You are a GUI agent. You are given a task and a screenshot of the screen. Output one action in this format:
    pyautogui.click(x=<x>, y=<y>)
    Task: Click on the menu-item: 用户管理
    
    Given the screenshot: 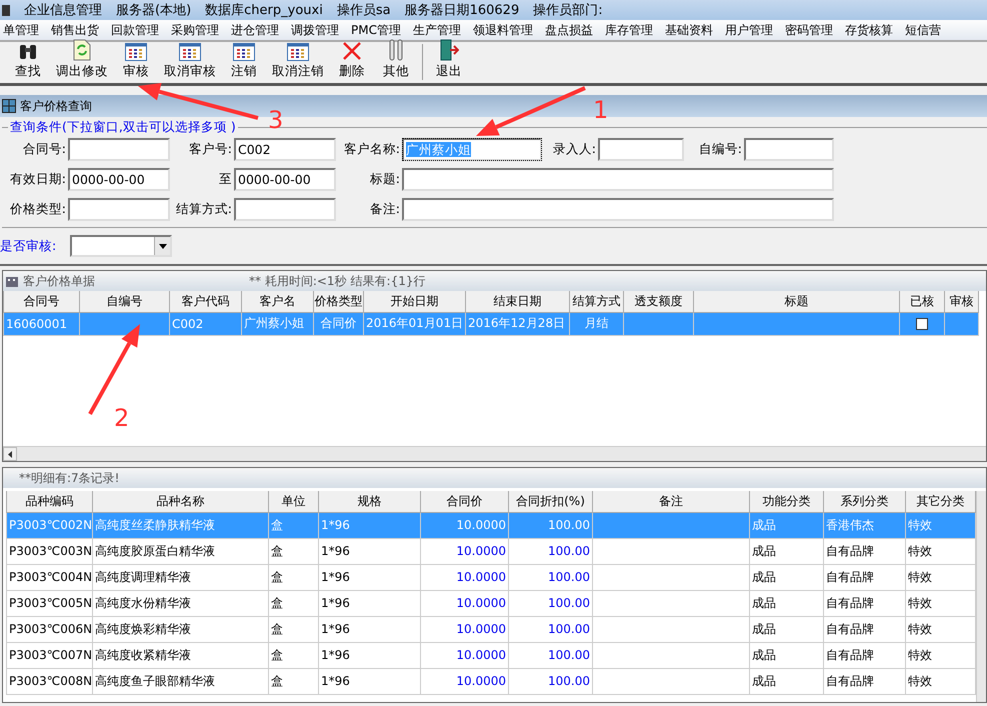 What is the action you would take?
    pyautogui.click(x=749, y=30)
    